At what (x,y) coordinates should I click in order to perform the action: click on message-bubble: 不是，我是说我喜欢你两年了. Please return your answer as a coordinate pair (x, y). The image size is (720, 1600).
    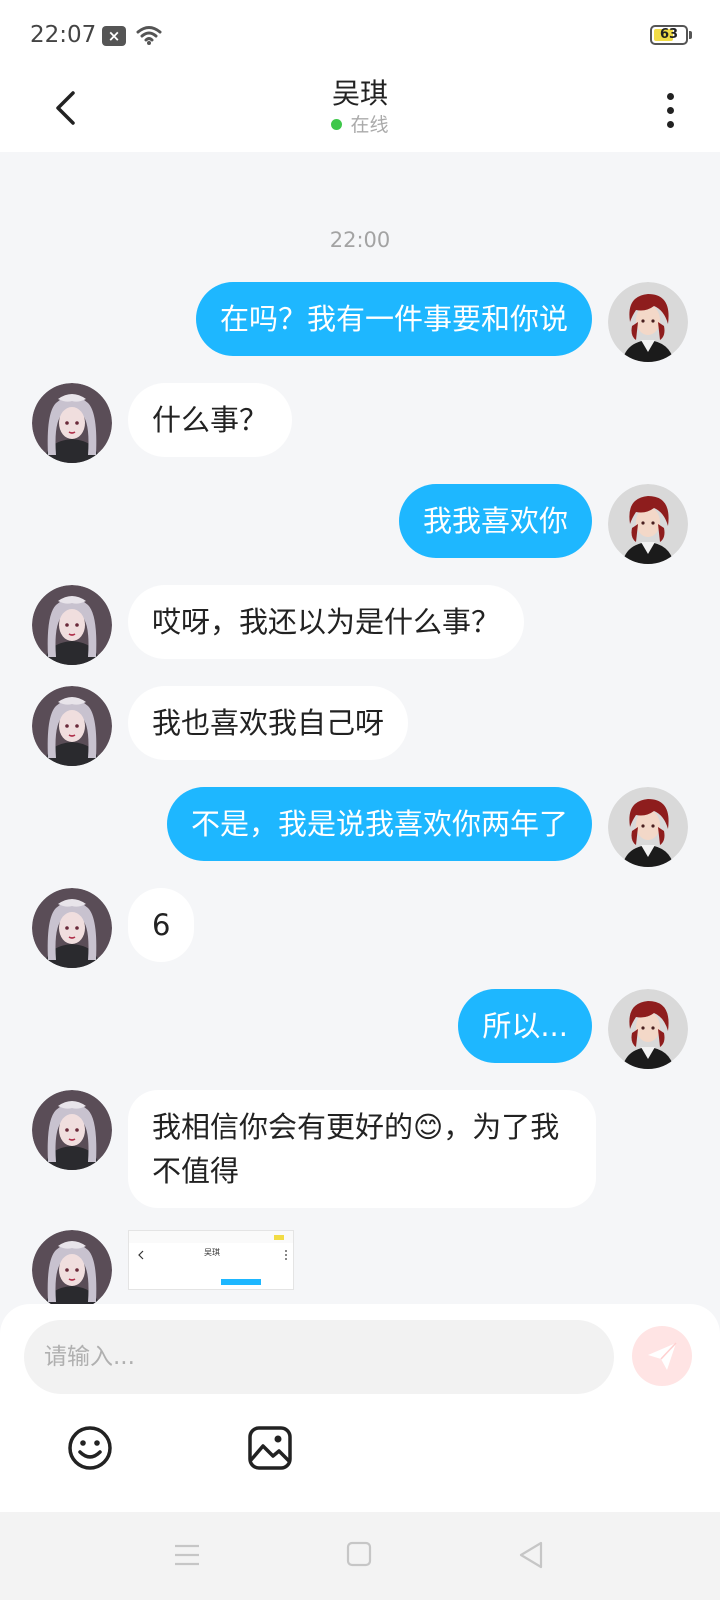
    Looking at the image, I should click on (379, 824).